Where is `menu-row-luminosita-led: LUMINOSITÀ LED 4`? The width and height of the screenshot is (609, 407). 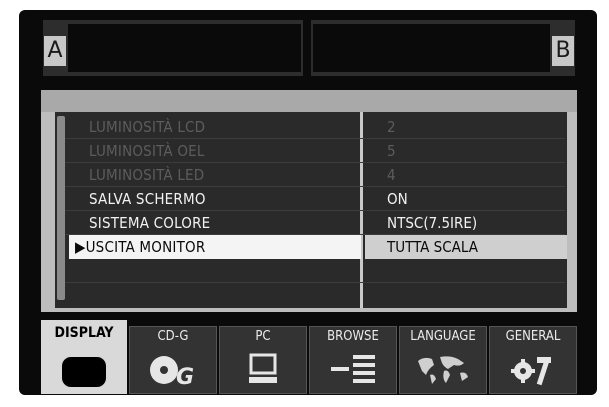 menu-row-luminosita-led: LUMINOSITÀ LED 4 is located at coordinates (318, 175).